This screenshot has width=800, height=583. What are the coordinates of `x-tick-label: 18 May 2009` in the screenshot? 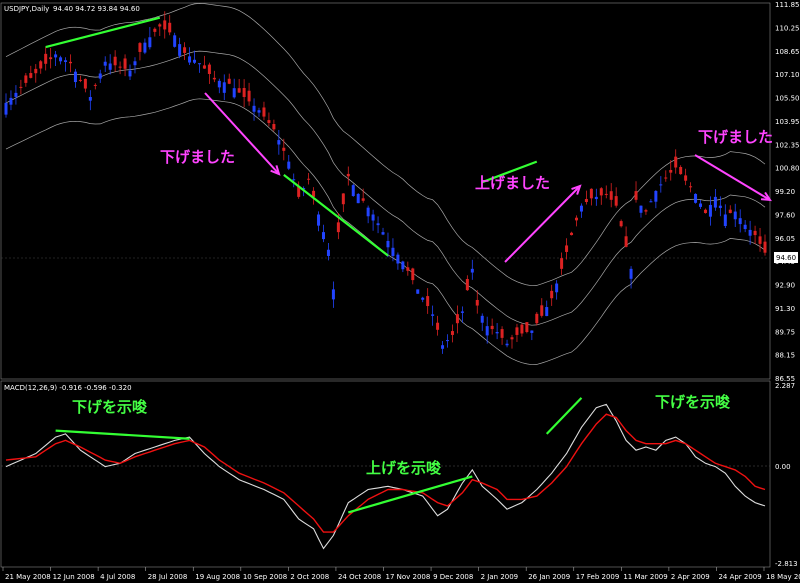 It's located at (783, 577).